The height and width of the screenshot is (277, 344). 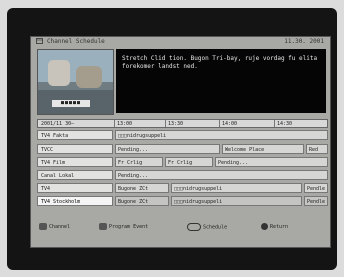 I want to click on channel-row: TVCC Pending... Welcome Place Red, so click(x=182, y=149).